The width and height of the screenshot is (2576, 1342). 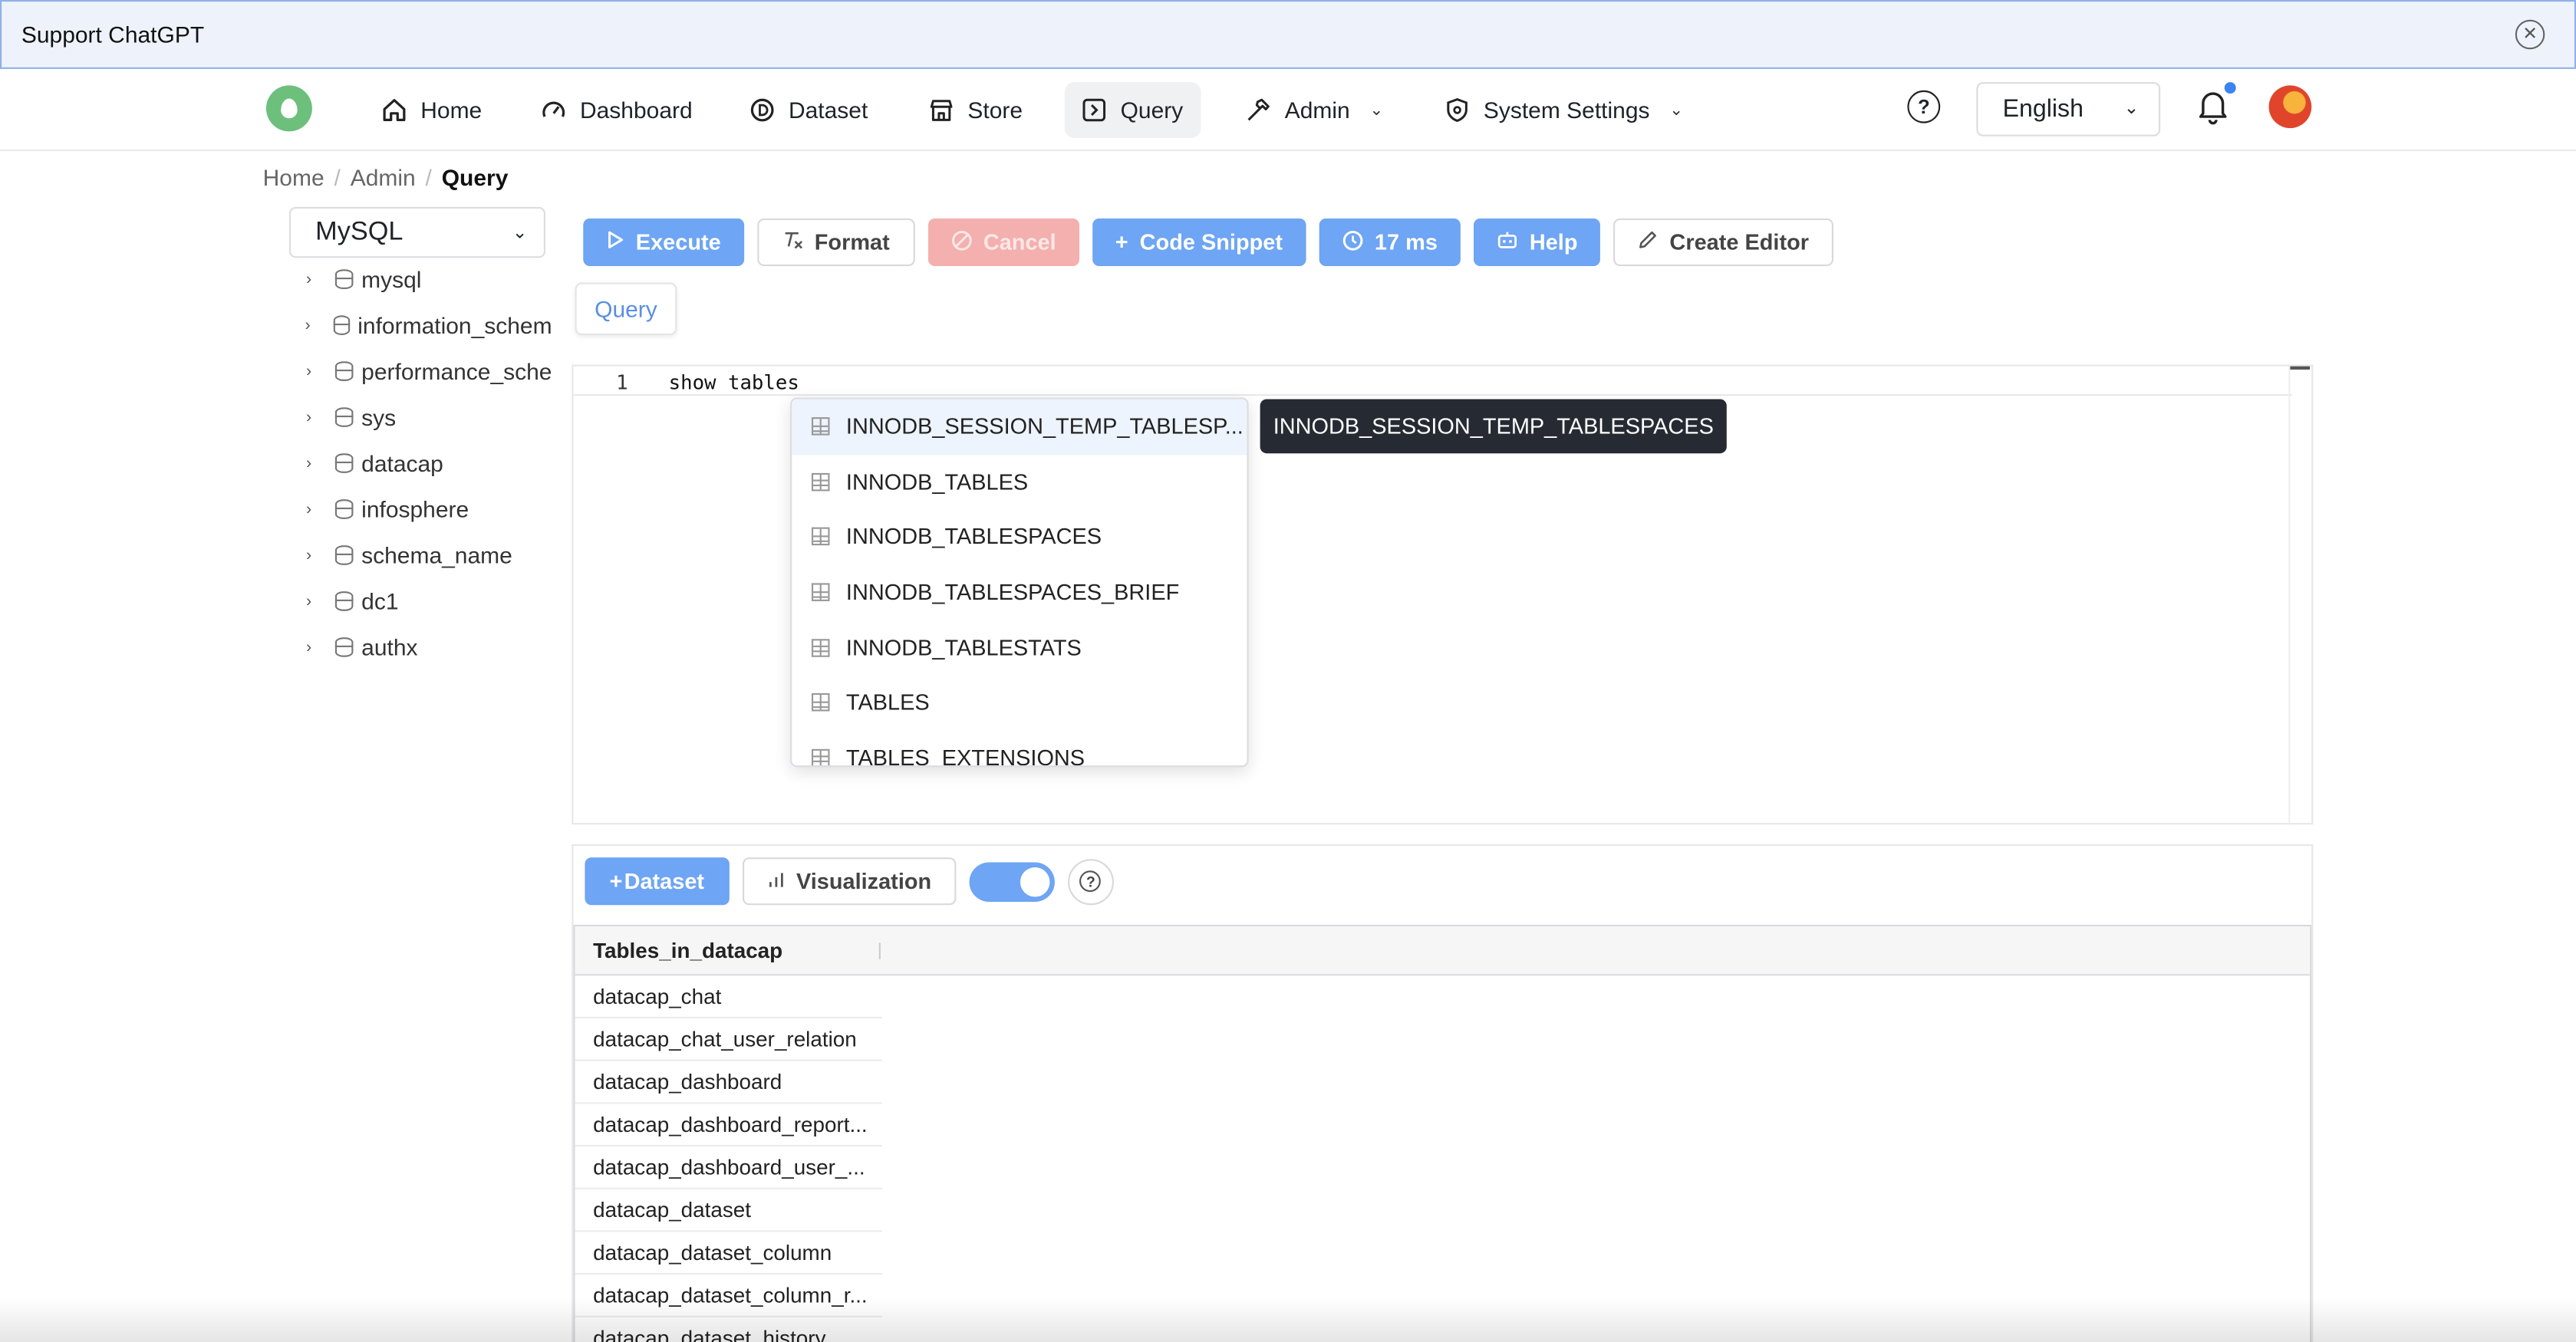 I want to click on home-icon, so click(x=394, y=110).